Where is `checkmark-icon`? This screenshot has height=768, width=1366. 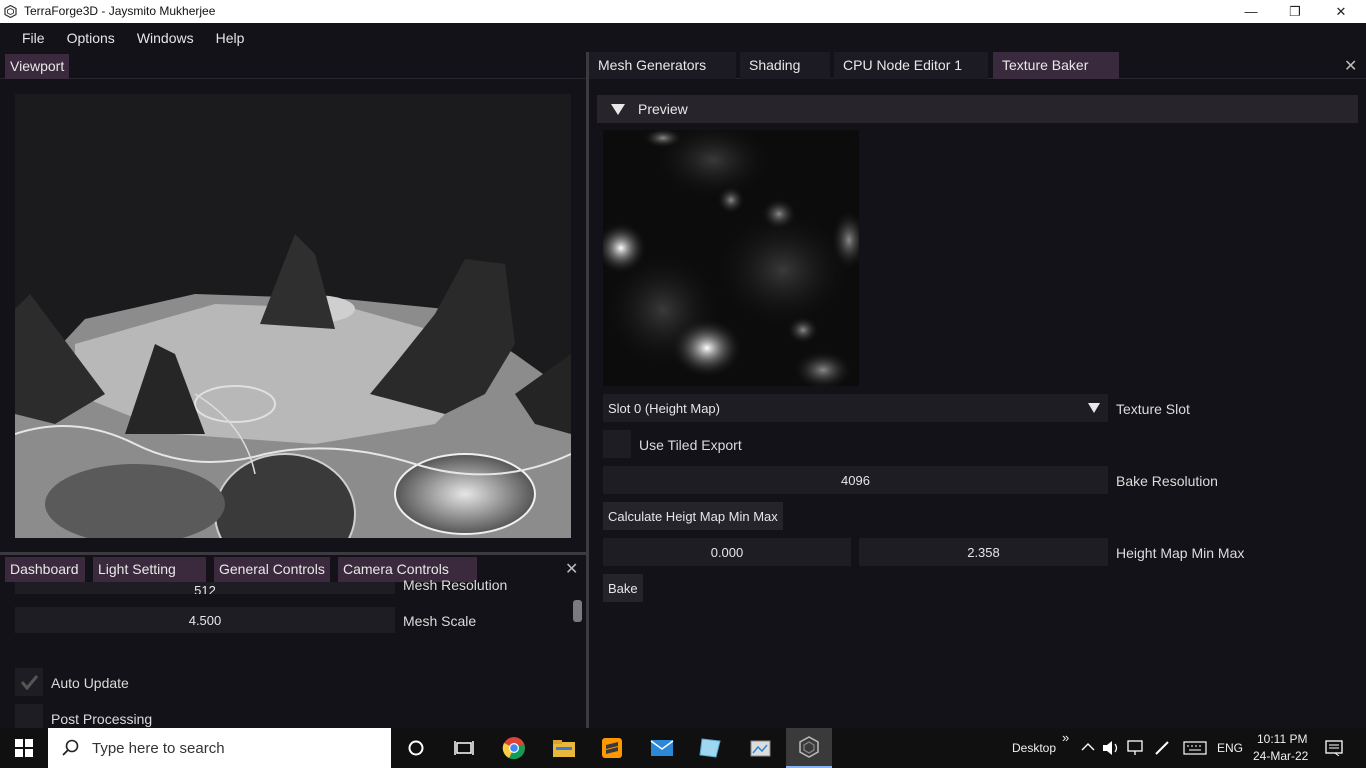
checkmark-icon is located at coordinates (29, 683).